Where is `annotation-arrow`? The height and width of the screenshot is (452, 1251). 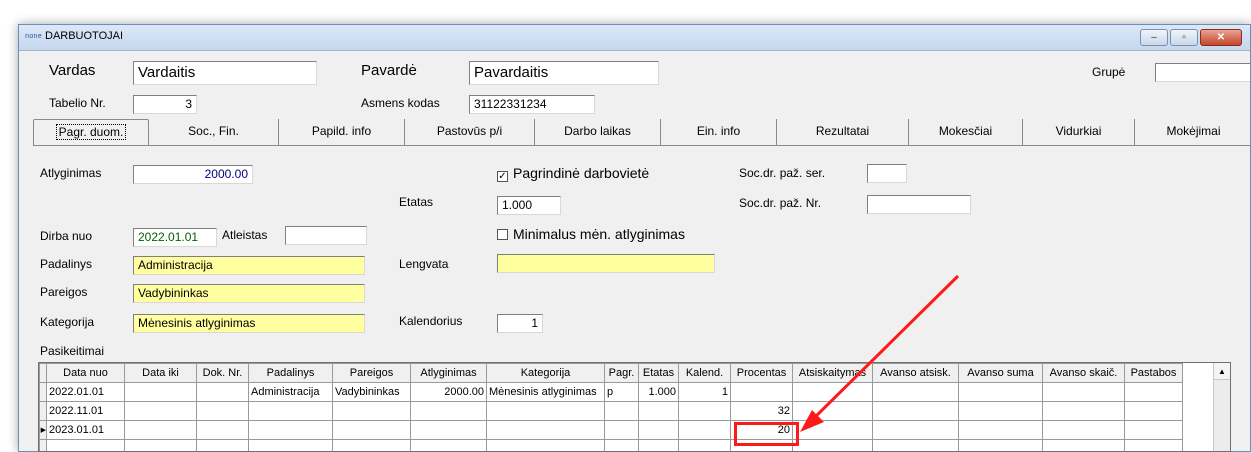
annotation-arrow is located at coordinates (880, 353).